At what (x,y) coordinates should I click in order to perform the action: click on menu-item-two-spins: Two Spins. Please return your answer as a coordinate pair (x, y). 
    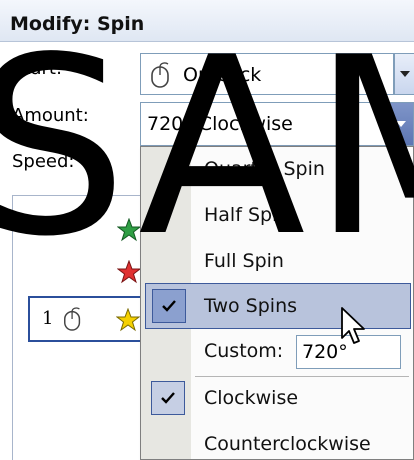
    Looking at the image, I should click on (278, 306).